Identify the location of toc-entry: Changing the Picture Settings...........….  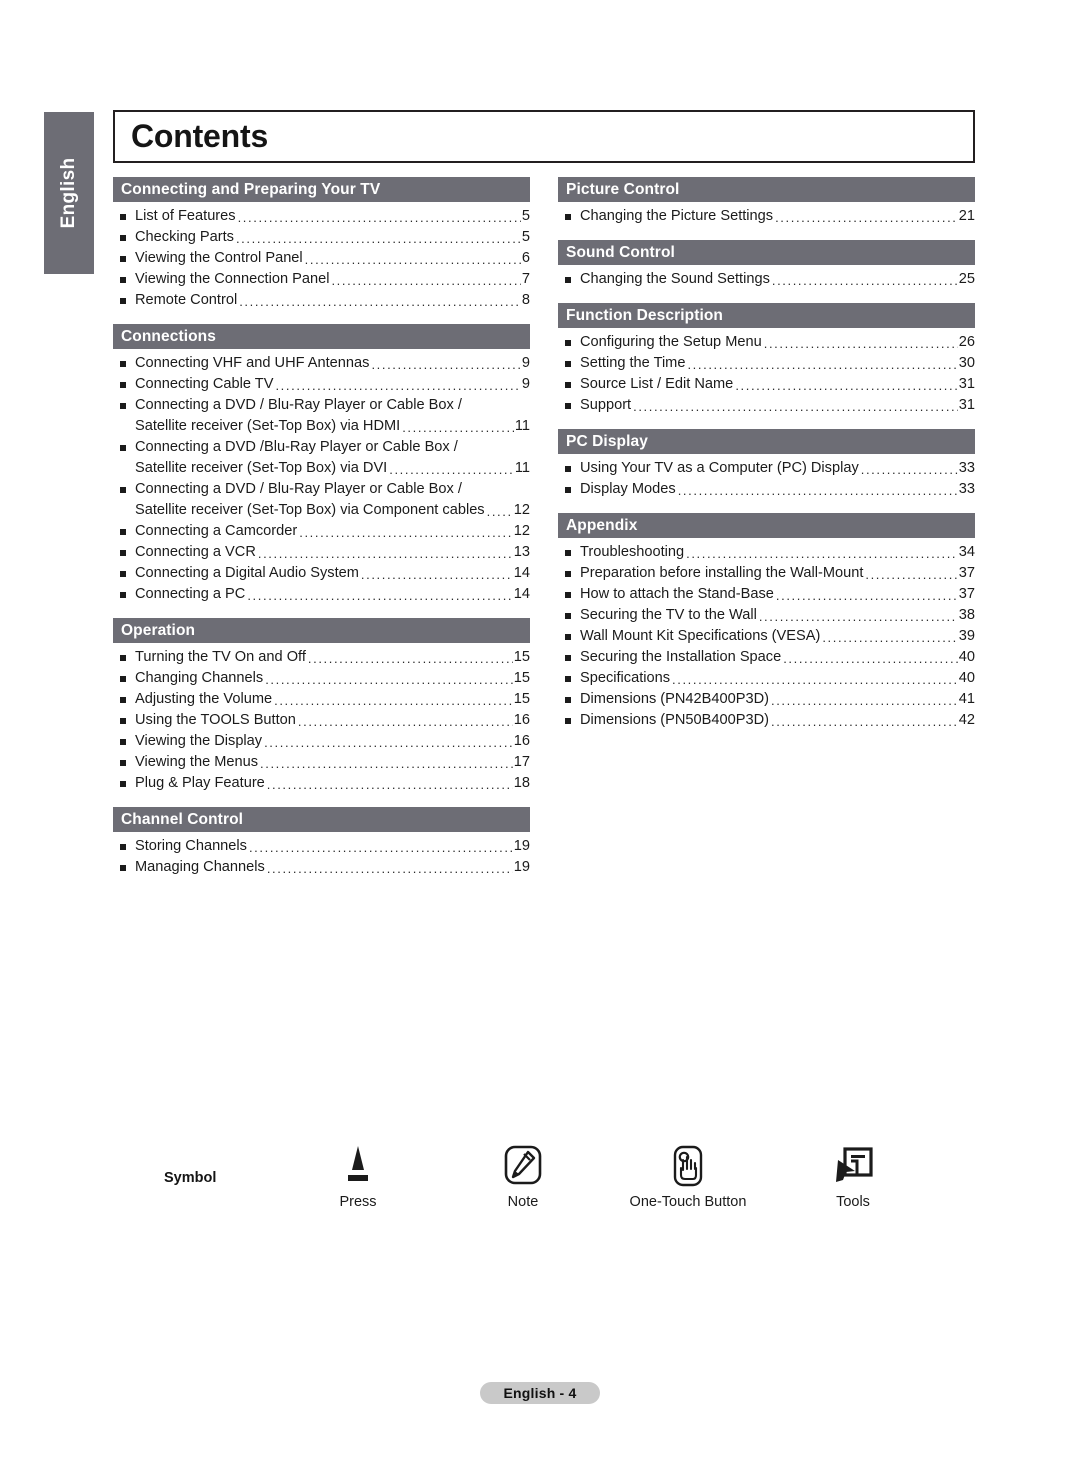
(766, 216).